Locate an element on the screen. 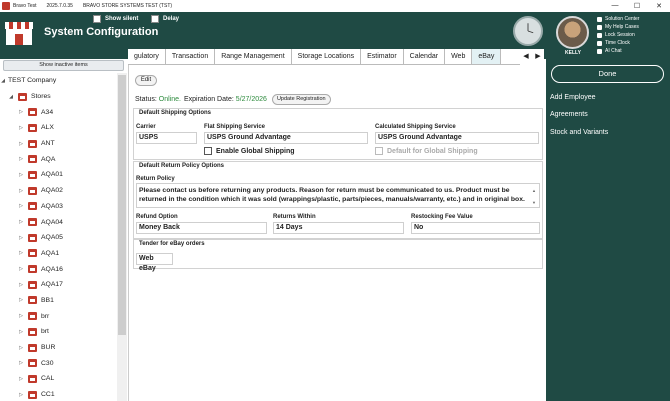 Image resolution: width=670 pixels, height=401 pixels. stock-and-variants-link: Stock and Variants is located at coordinates (579, 132).